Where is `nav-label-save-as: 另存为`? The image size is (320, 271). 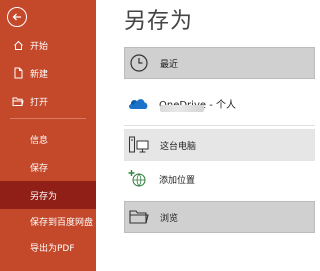 nav-label-save-as: 另存为 is located at coordinates (44, 196).